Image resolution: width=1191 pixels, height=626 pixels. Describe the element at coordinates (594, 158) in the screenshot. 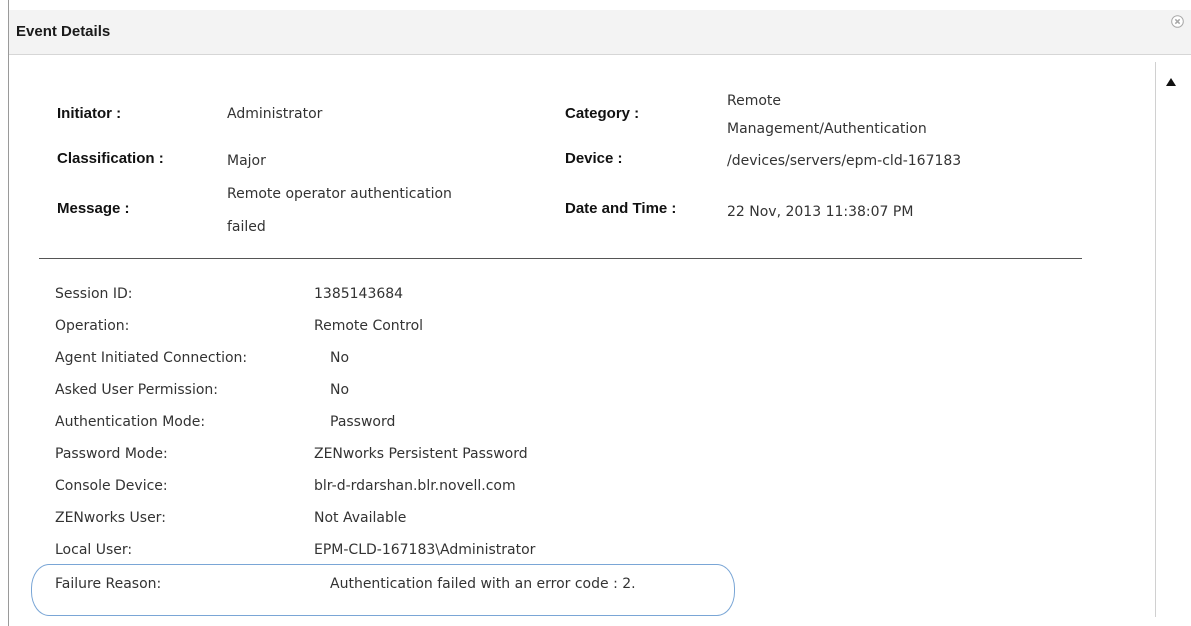

I see `device-label: Device :` at that location.